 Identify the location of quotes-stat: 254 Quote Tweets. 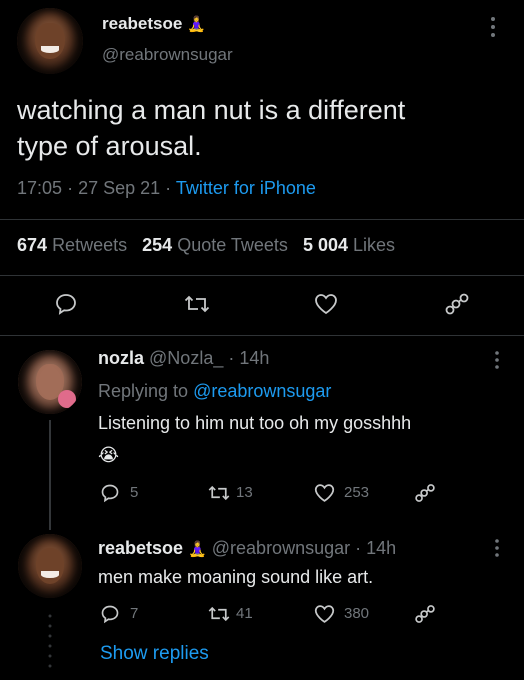
(217, 245).